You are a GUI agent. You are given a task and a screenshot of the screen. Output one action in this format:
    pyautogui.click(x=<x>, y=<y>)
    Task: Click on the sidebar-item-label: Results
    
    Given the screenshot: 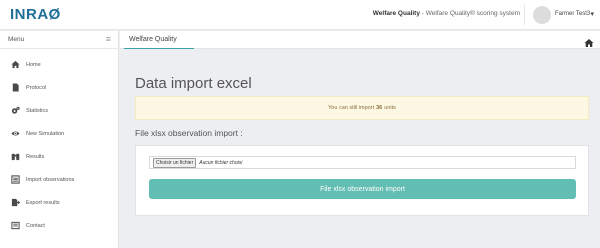 What is the action you would take?
    pyautogui.click(x=35, y=156)
    